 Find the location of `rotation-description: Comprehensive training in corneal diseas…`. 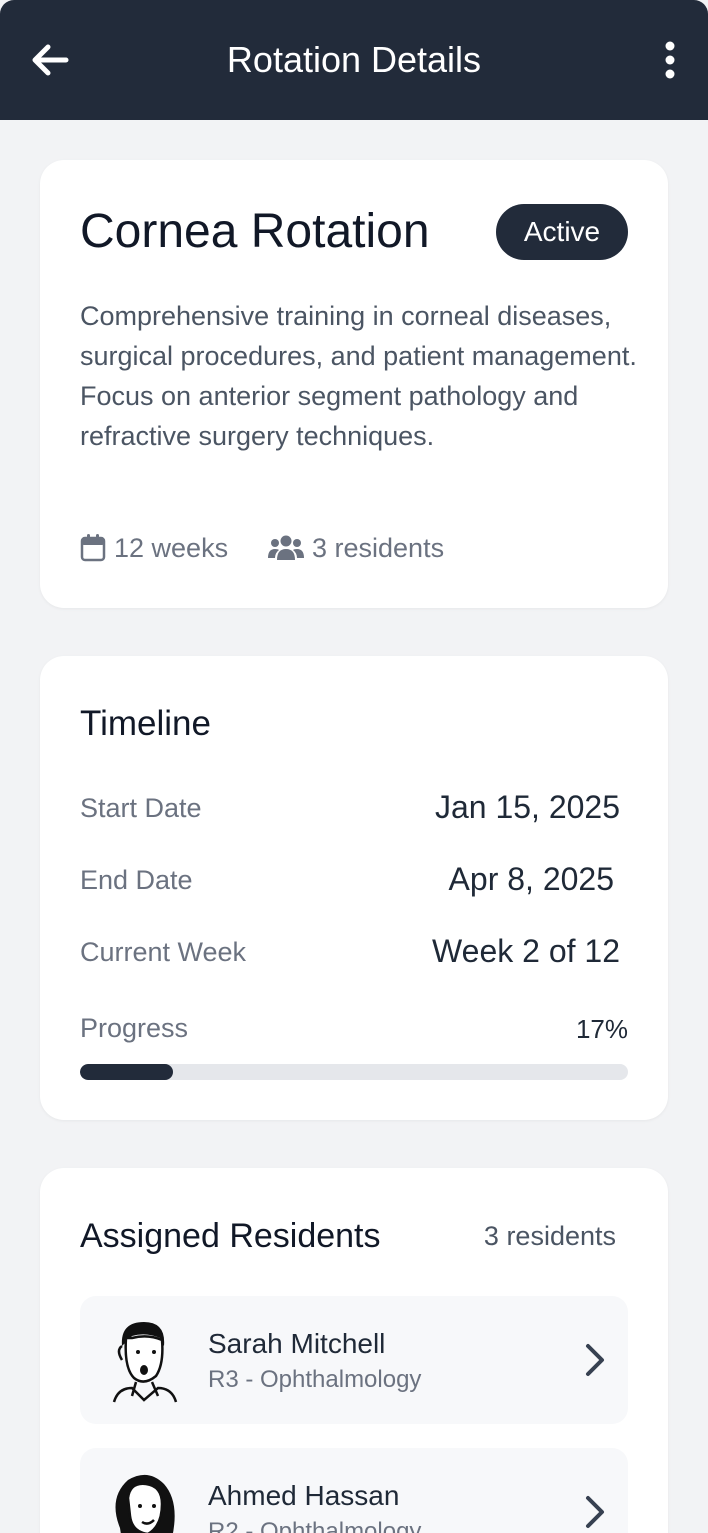

rotation-description: Comprehensive training in corneal diseas… is located at coordinates (358, 376).